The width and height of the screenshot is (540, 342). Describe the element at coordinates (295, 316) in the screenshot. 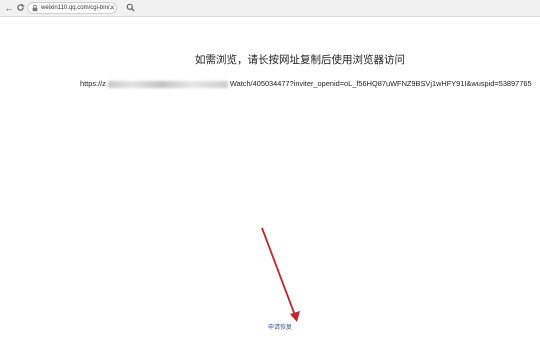

I see `annotation-arrow-head` at that location.